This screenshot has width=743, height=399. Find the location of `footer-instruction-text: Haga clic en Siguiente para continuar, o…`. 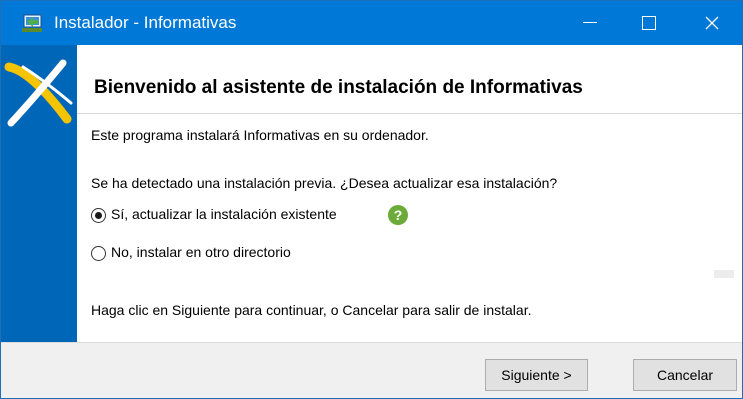

footer-instruction-text: Haga clic en Siguiente para continuar, o… is located at coordinates (311, 310).